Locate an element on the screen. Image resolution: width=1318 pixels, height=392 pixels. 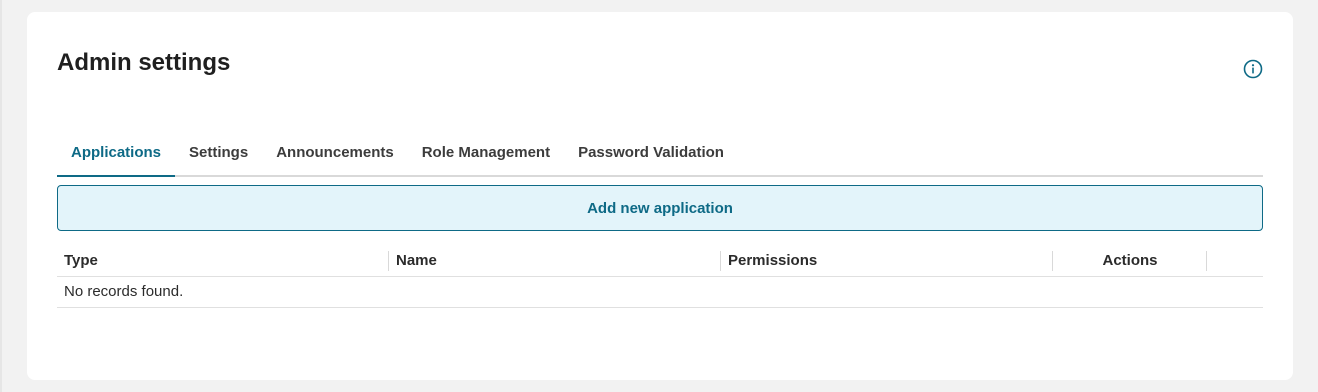
column-header-permissions: Permissions is located at coordinates (887, 261).